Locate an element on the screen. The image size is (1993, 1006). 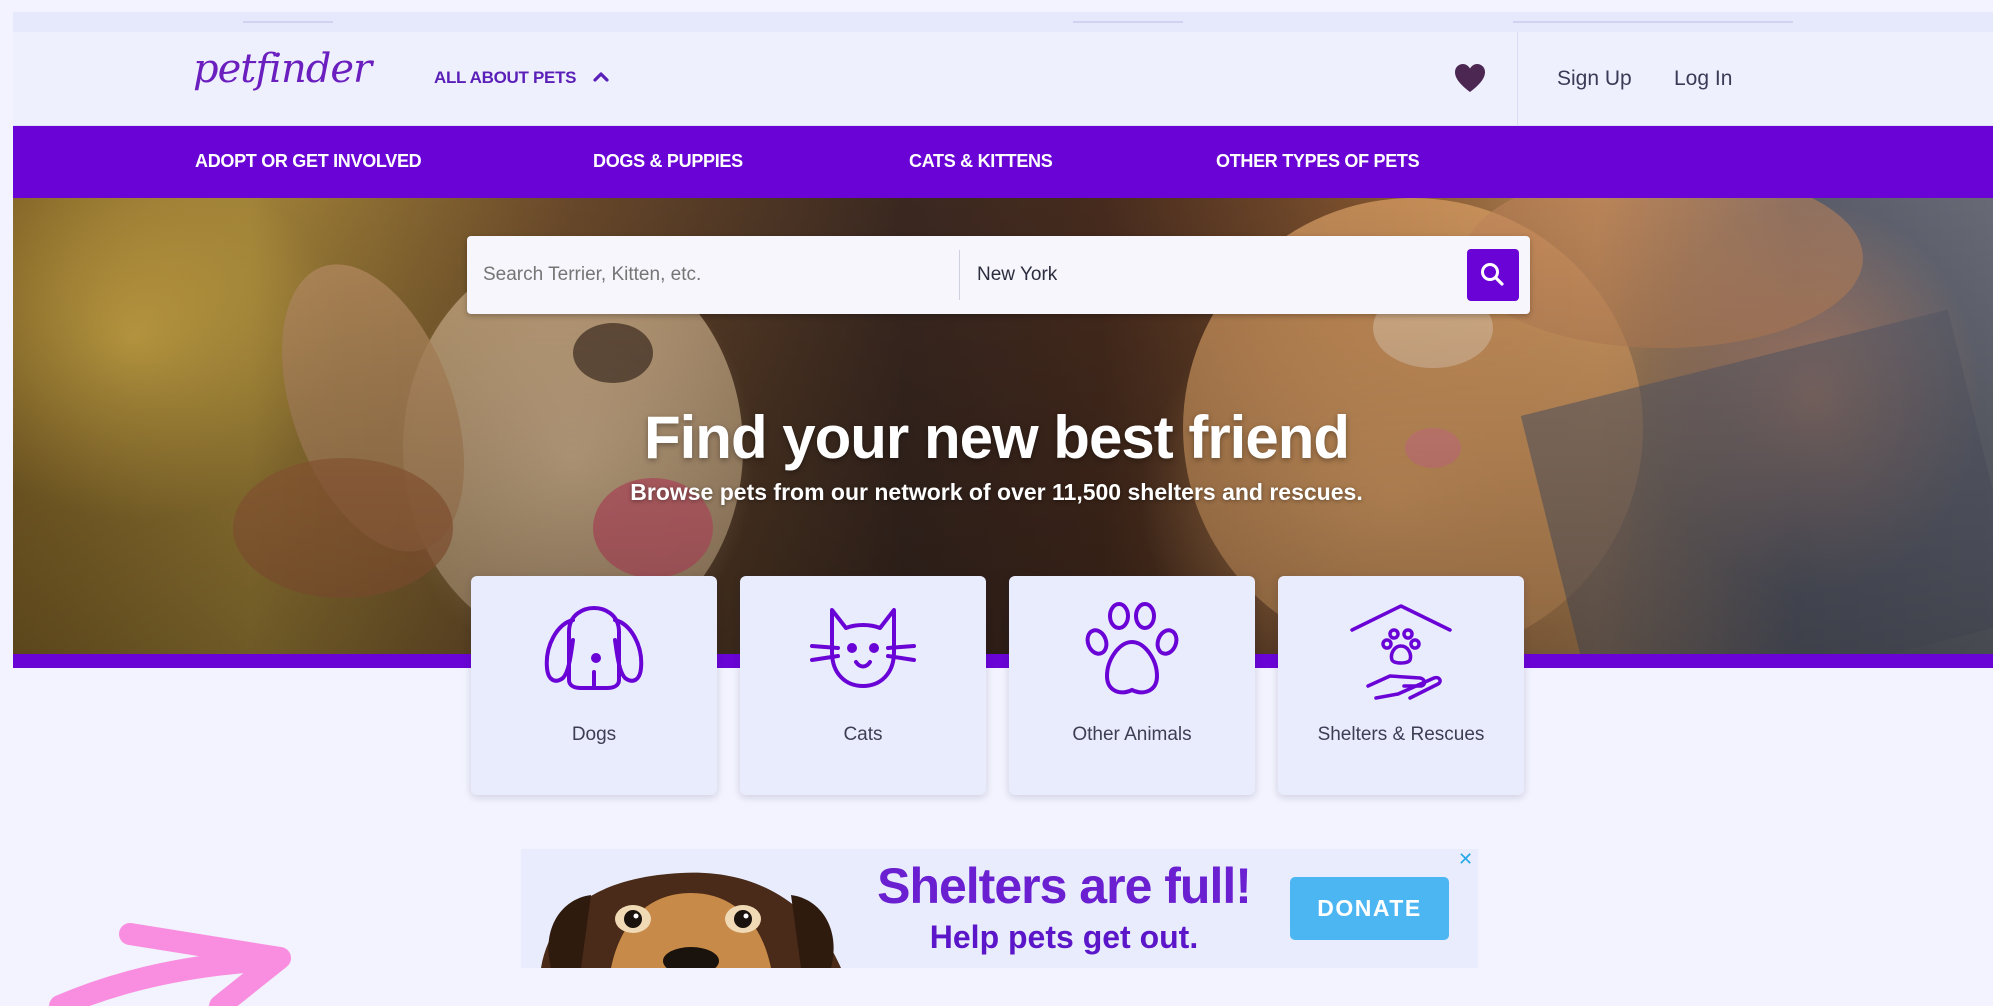
sign-up-link: Sign Up is located at coordinates (1594, 79).